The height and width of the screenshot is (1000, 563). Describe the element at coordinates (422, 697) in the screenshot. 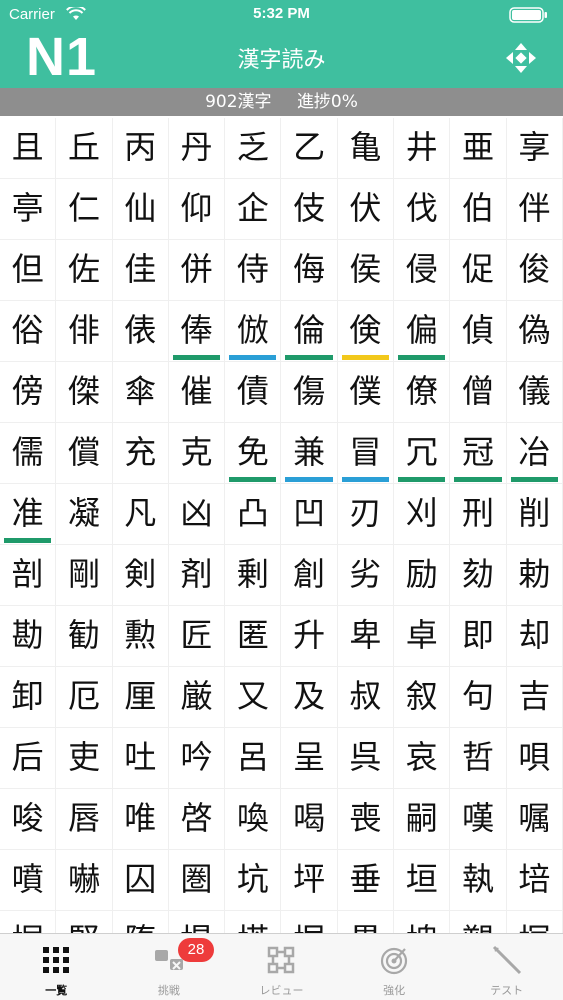

I see `kanji-cell: 叙` at that location.